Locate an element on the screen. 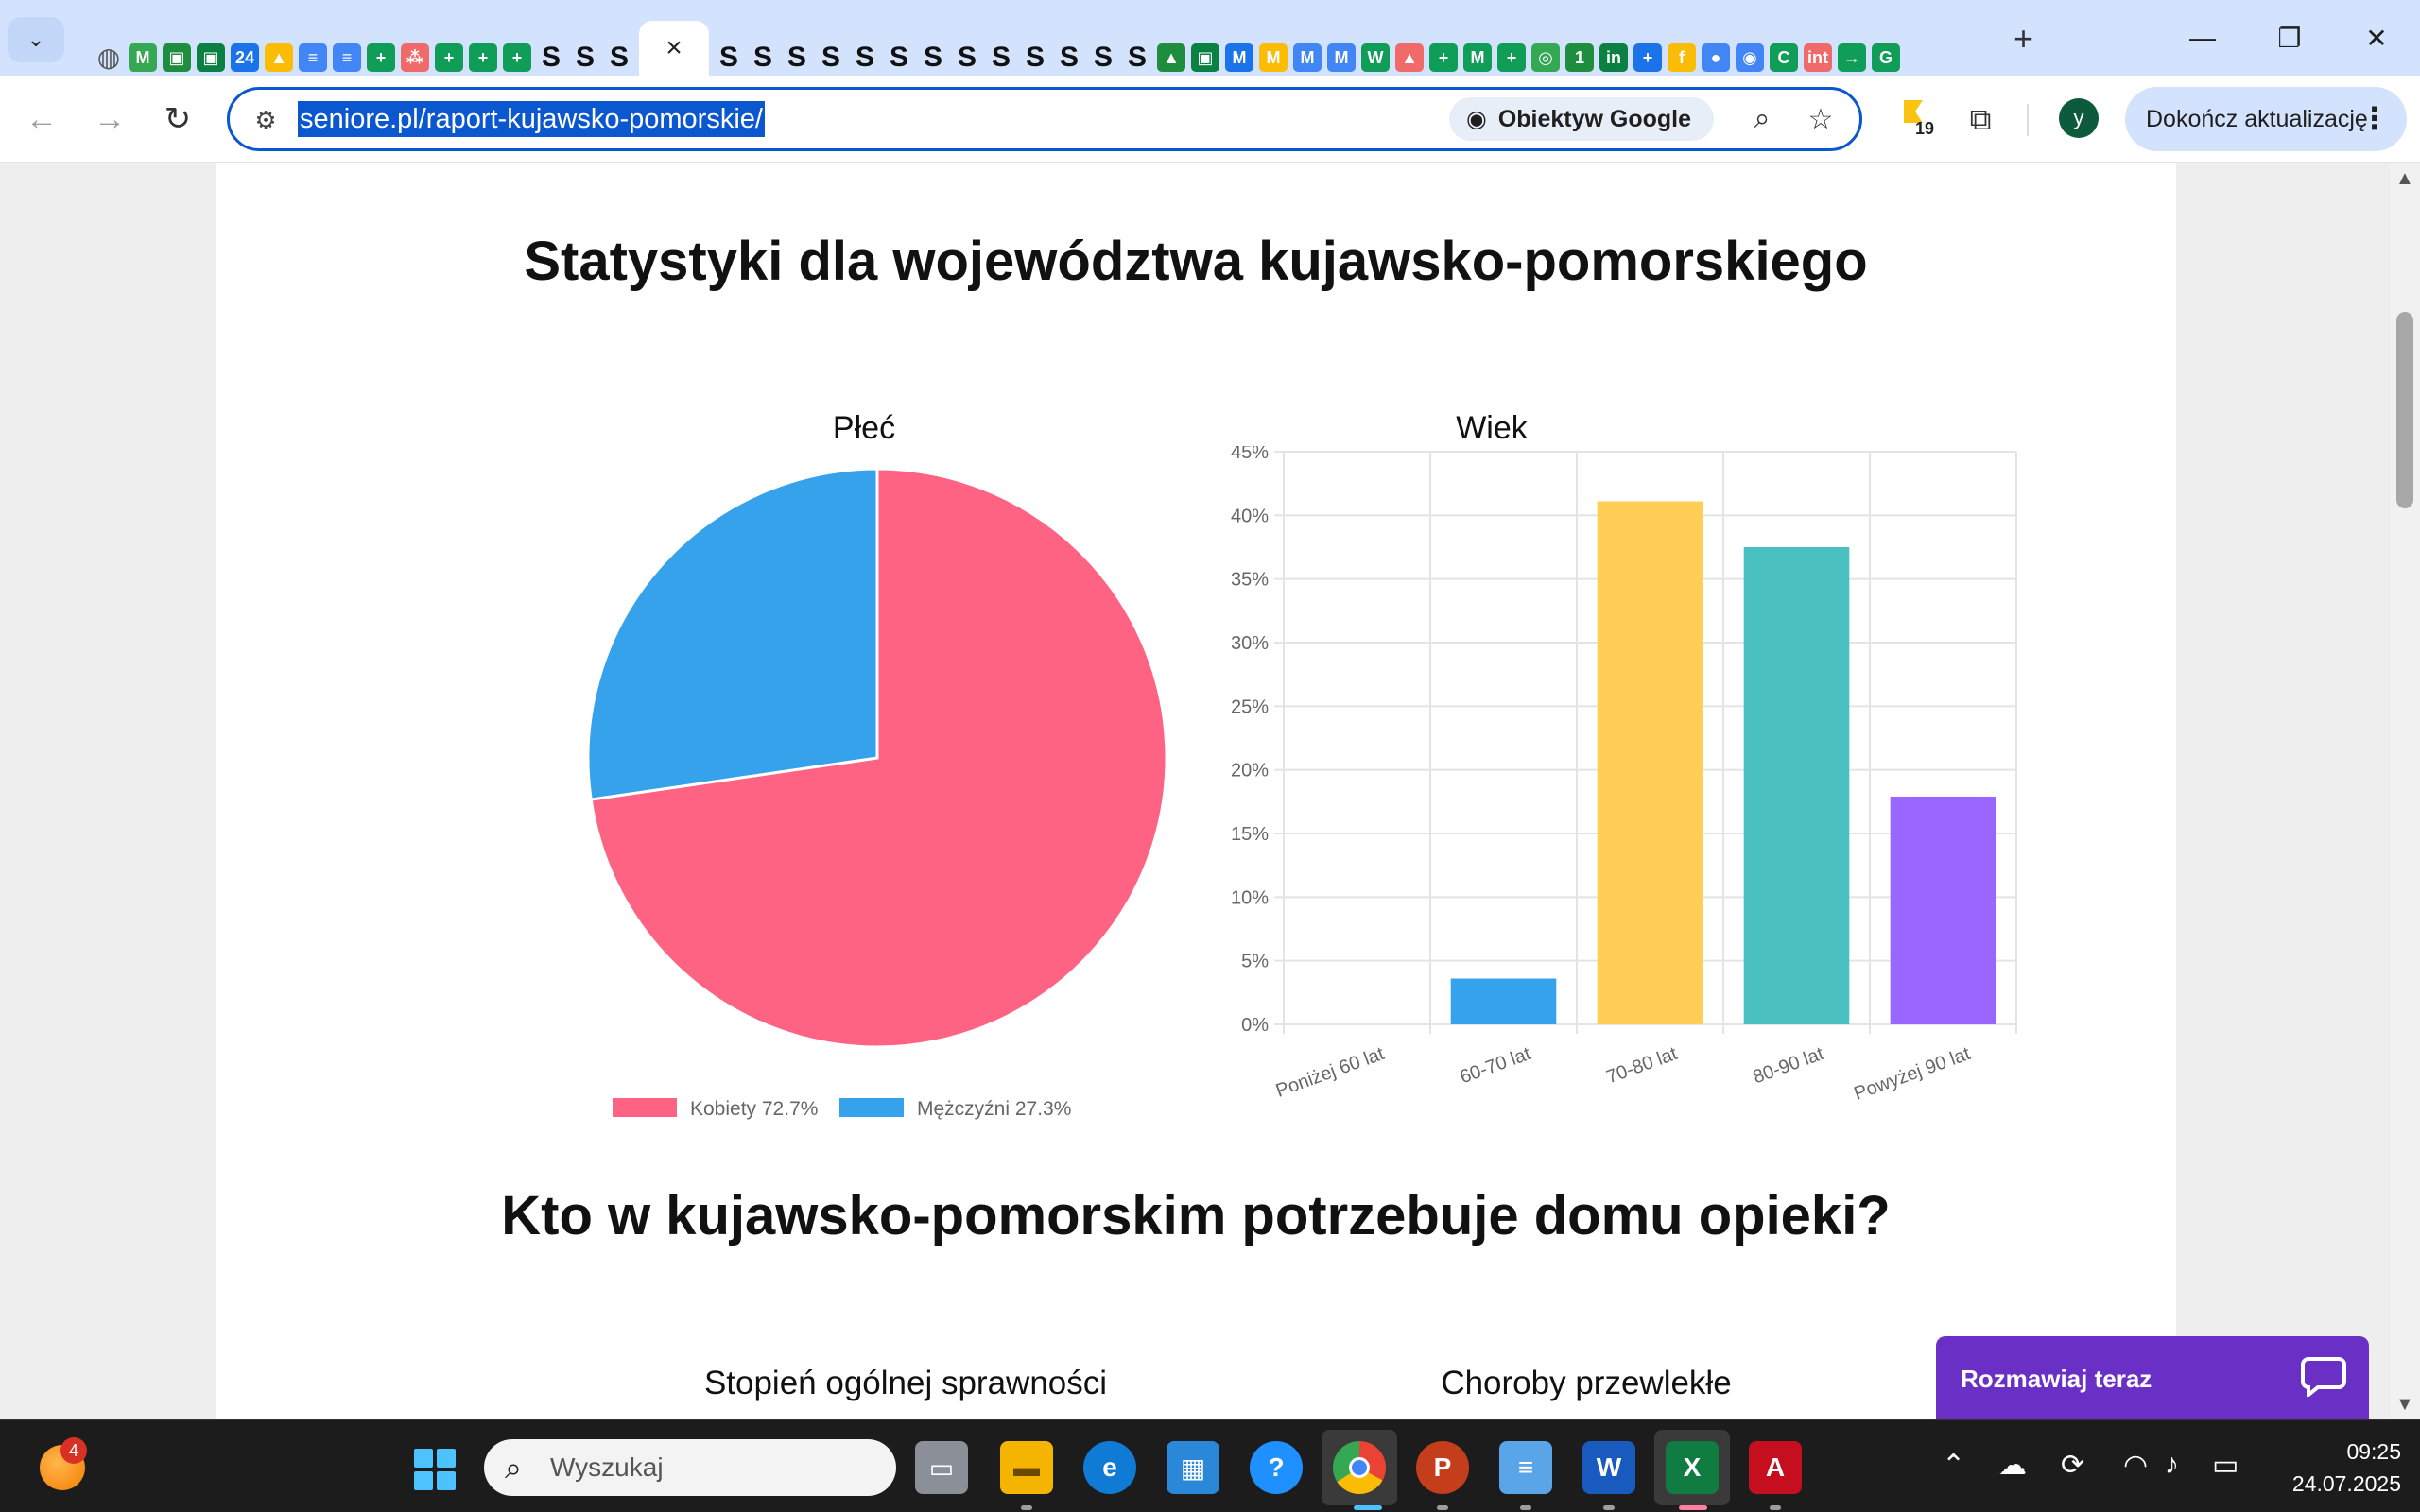 The width and height of the screenshot is (2420, 1512). help-icon: ? is located at coordinates (1276, 1467).